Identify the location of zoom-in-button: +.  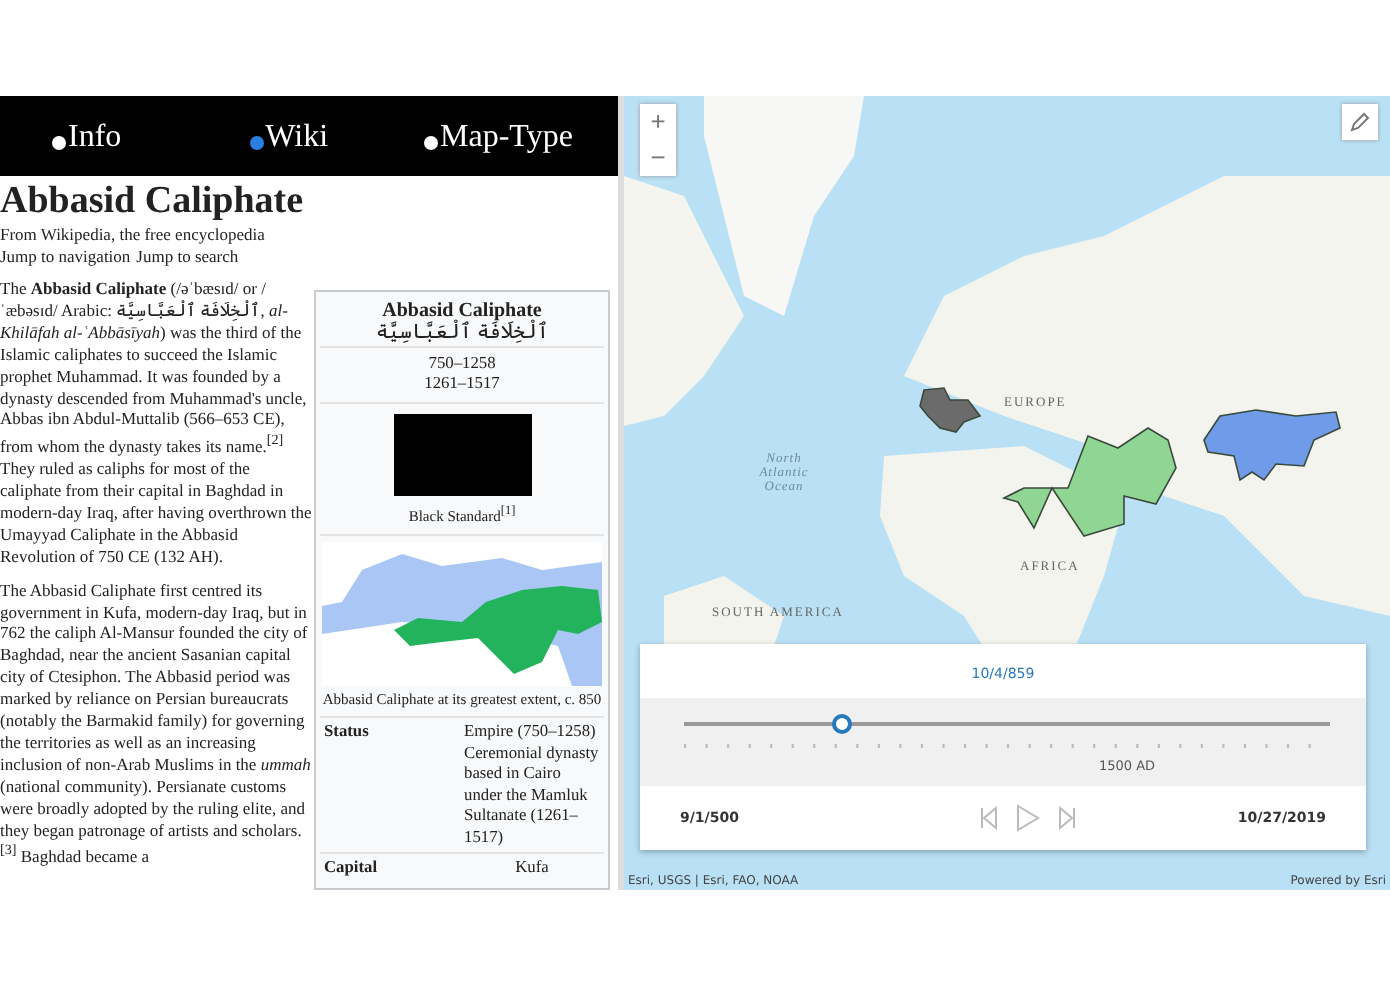
(658, 122).